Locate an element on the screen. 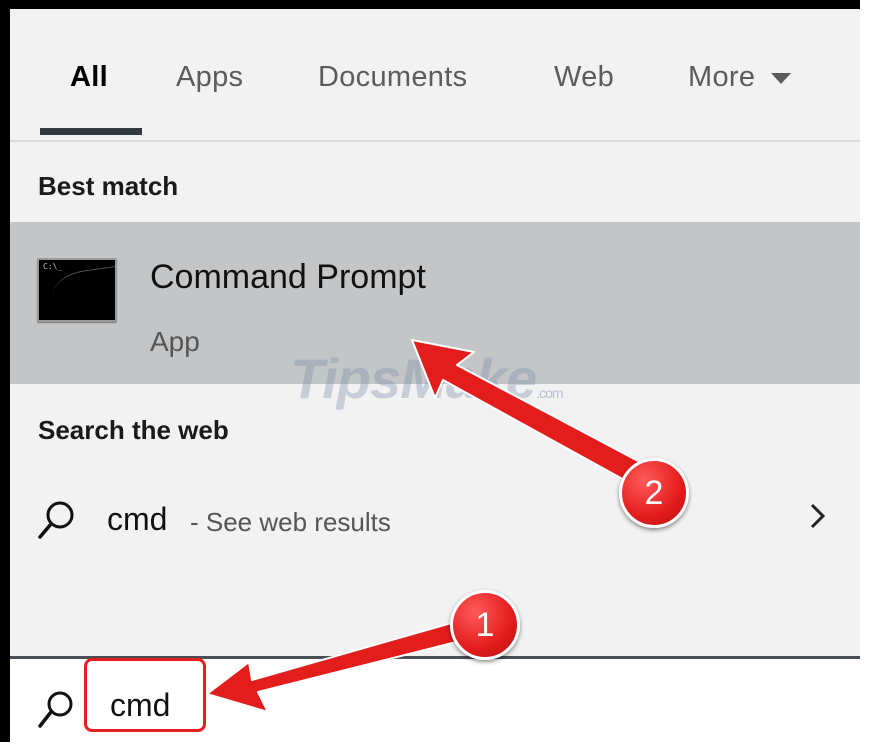 This screenshot has height=751, width=870. step-badge-1: 1 is located at coordinates (485, 625).